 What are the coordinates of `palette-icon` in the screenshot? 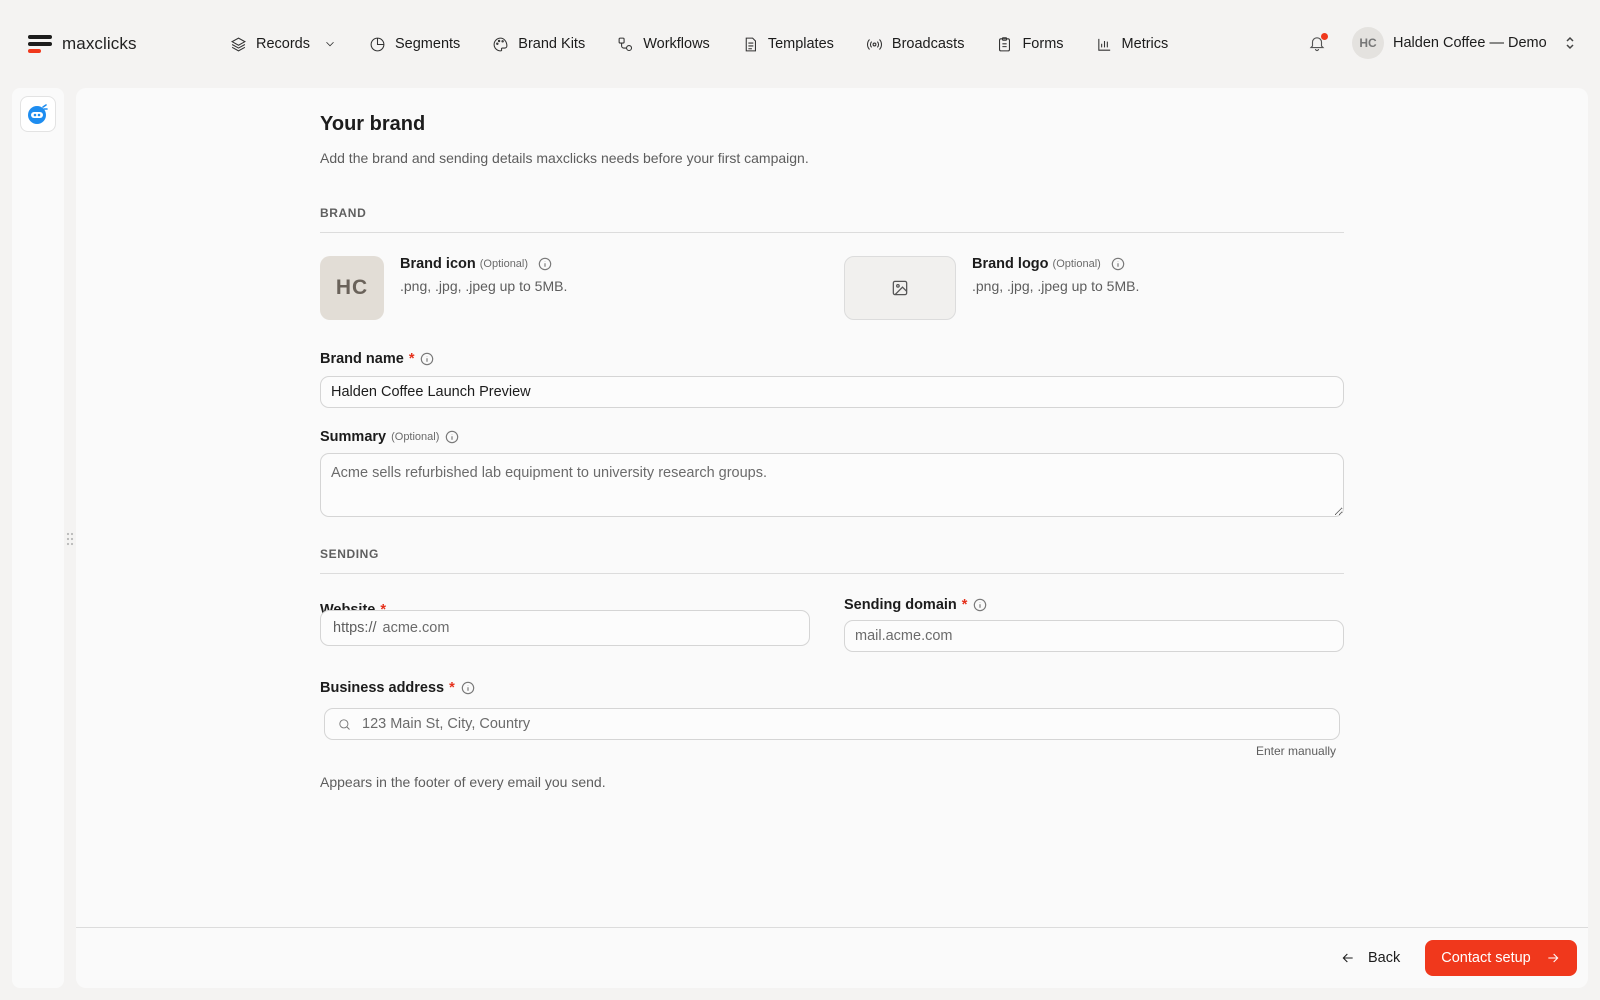 It's located at (500, 44).